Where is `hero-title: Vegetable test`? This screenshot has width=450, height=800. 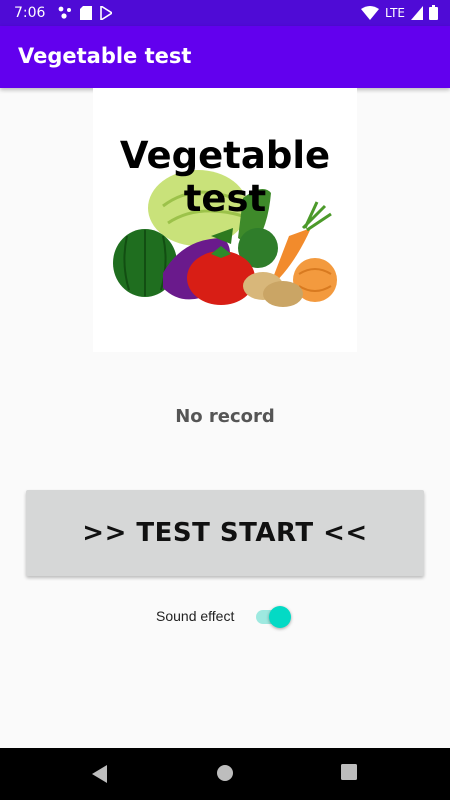
hero-title: Vegetable test is located at coordinates (225, 177).